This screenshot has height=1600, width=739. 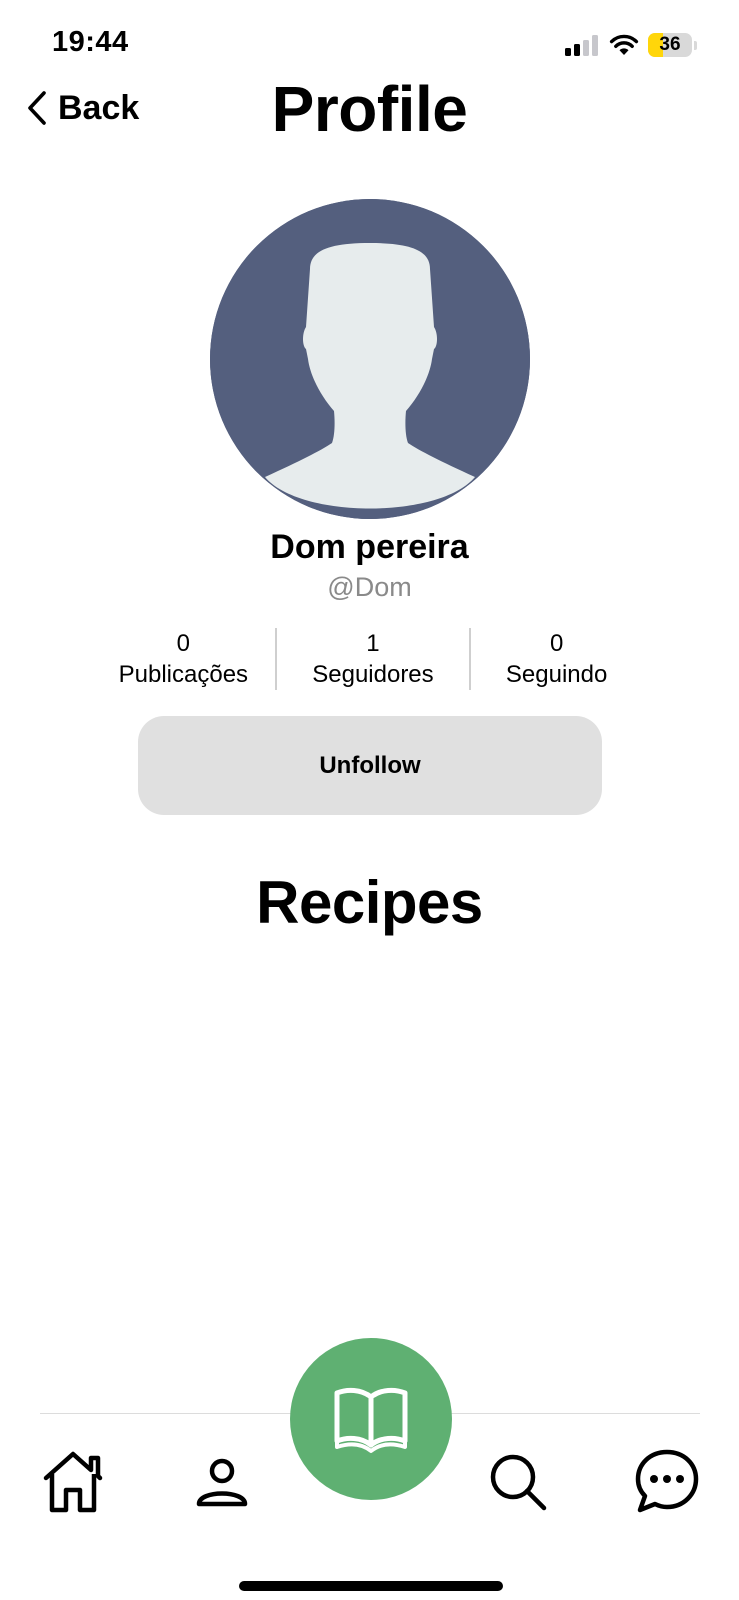 I want to click on home-icon, so click(x=73, y=1482).